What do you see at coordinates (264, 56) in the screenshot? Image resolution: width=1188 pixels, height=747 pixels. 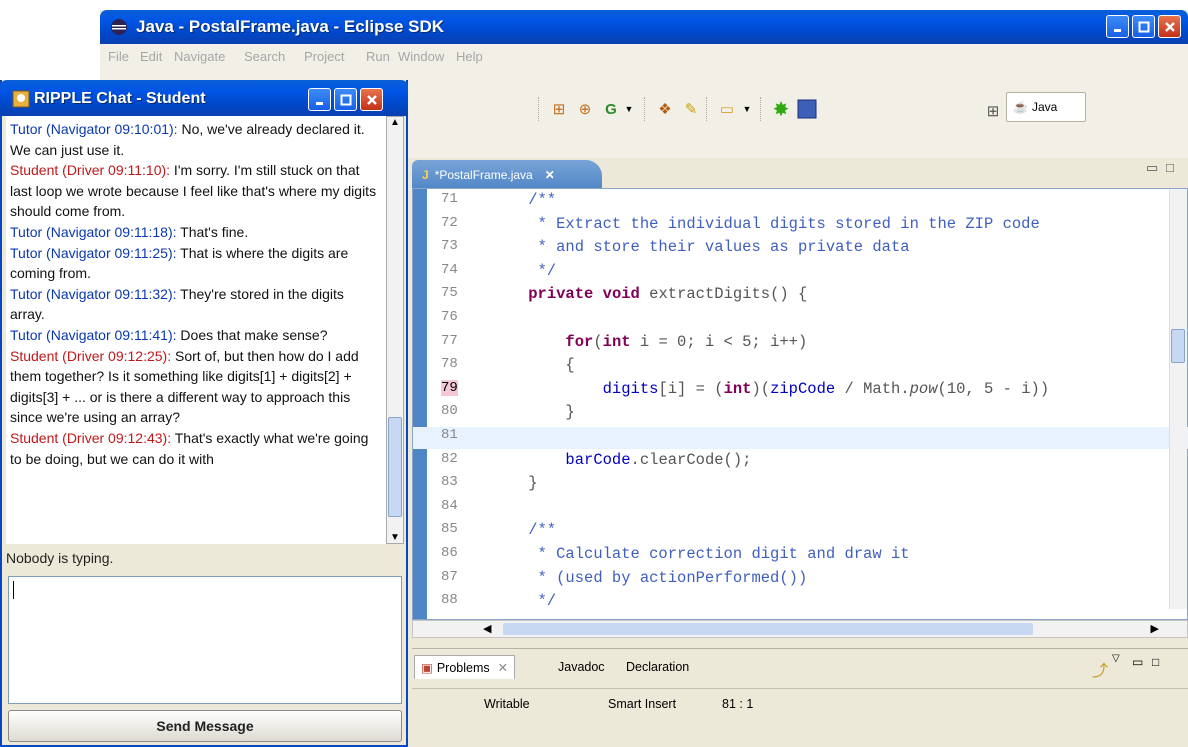 I see `menu-search: Search` at bounding box center [264, 56].